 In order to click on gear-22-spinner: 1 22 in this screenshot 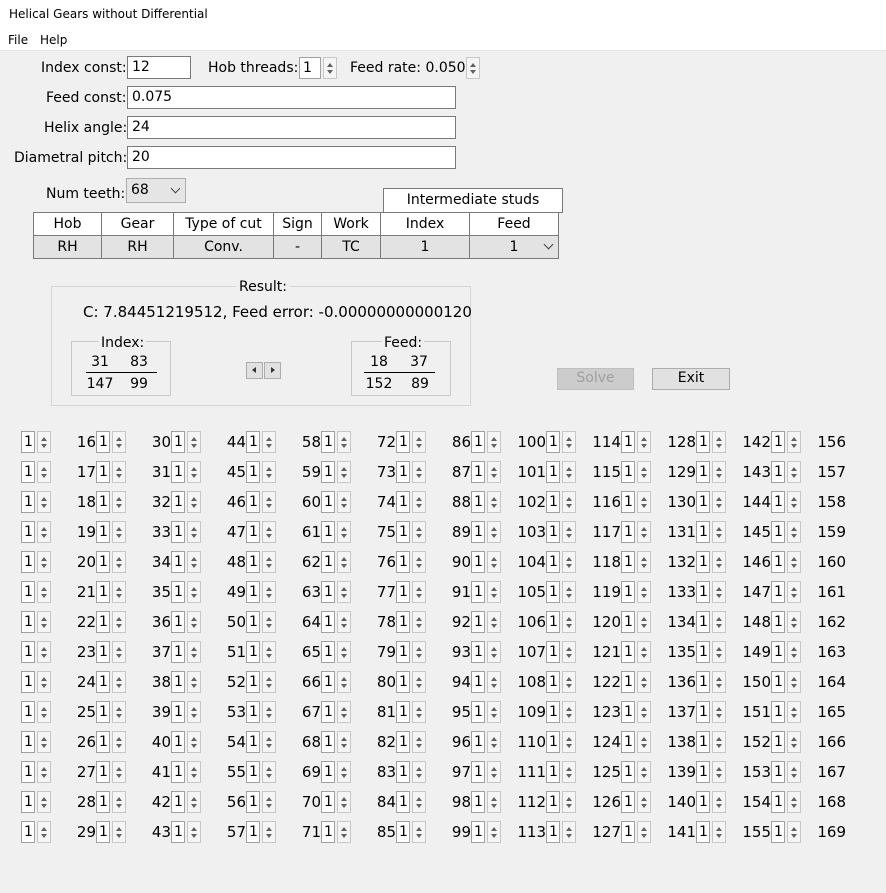, I will do `click(58, 622)`.